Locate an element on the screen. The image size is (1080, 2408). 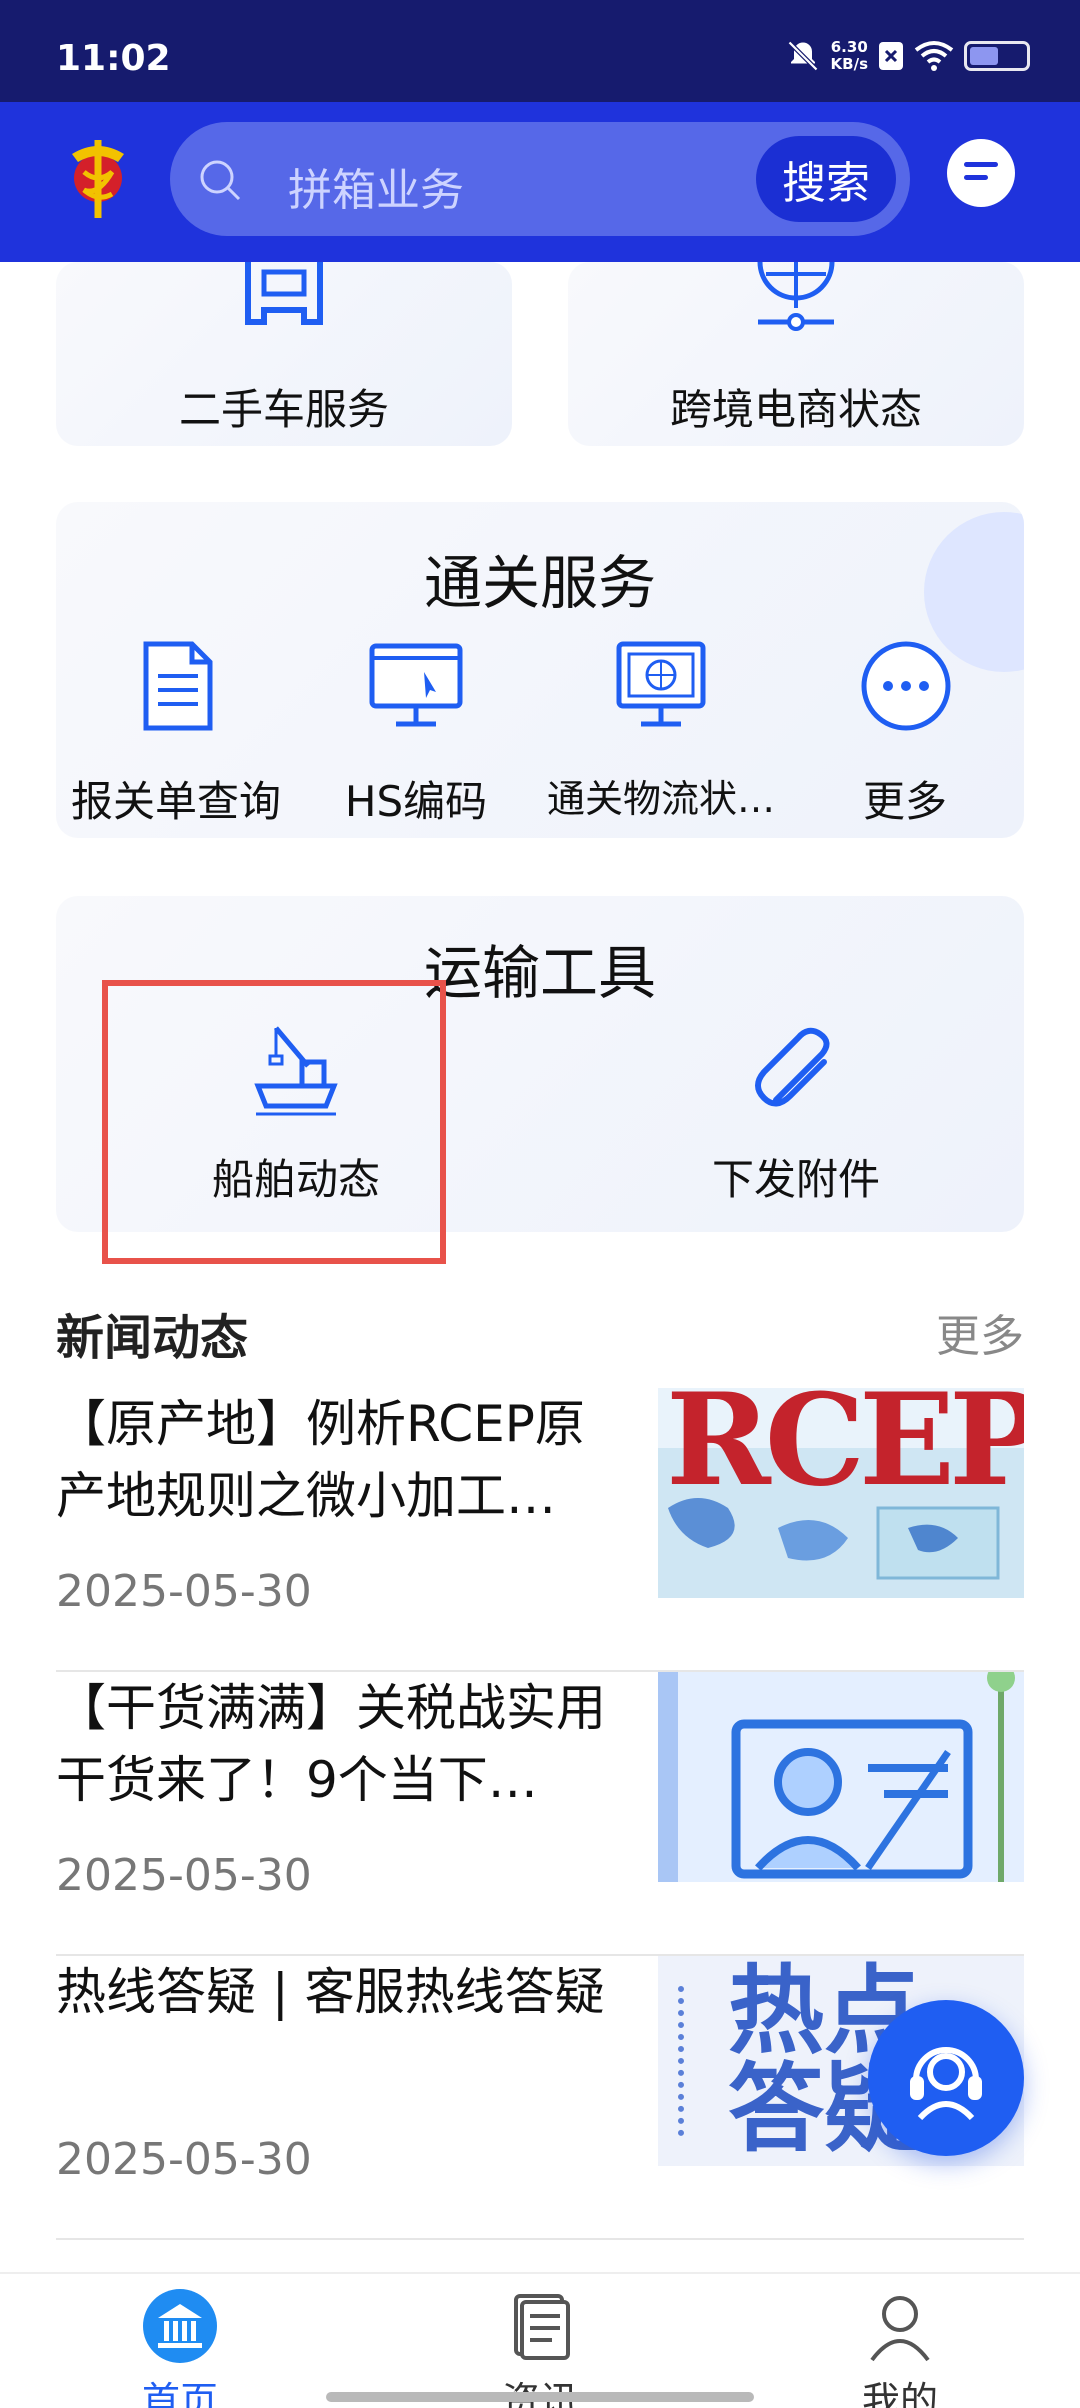
monitor-icon is located at coordinates (416, 685).